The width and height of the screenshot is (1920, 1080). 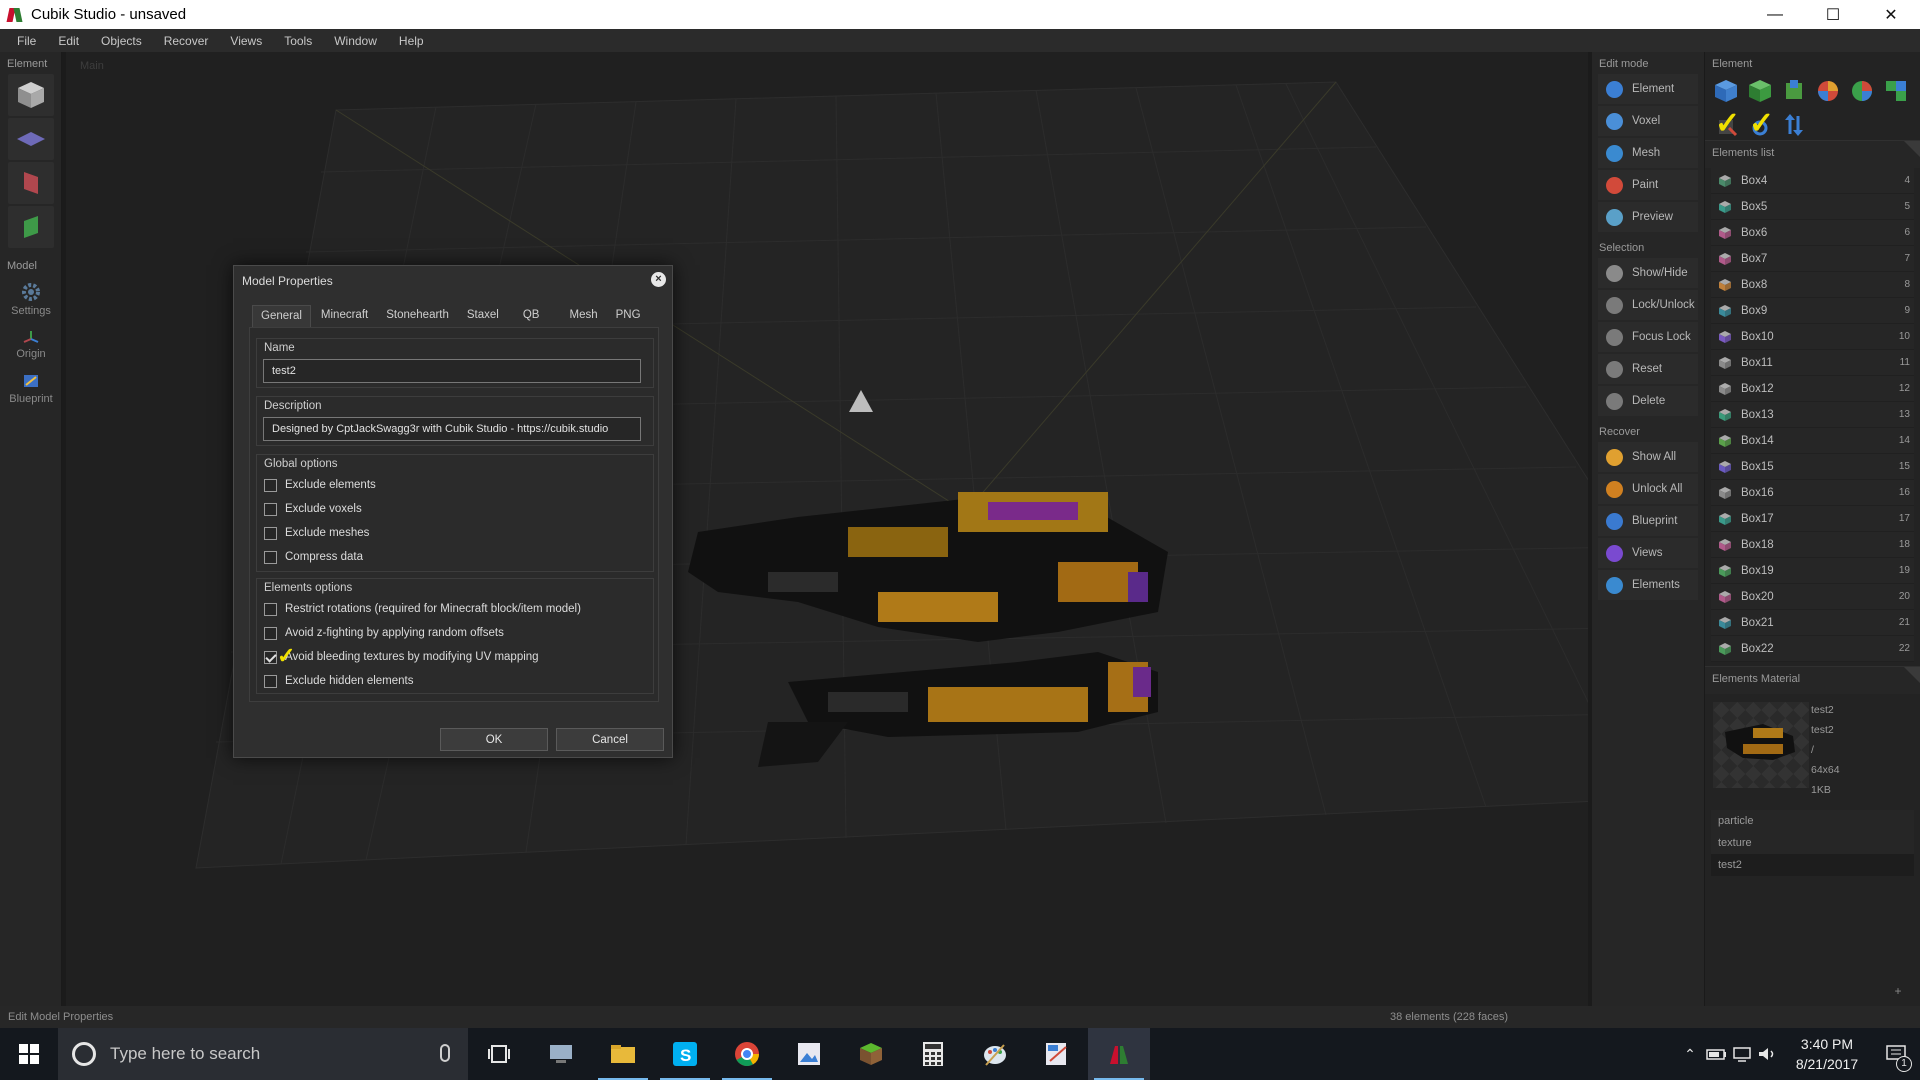 What do you see at coordinates (445, 1053) in the screenshot?
I see `microphone-icon` at bounding box center [445, 1053].